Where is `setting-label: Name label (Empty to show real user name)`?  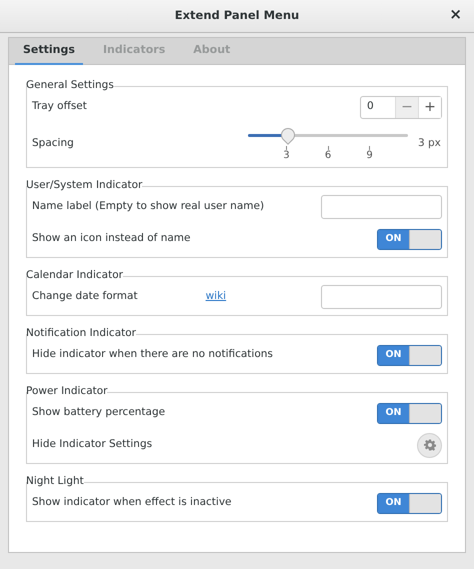 setting-label: Name label (Empty to show real user name) is located at coordinates (148, 206).